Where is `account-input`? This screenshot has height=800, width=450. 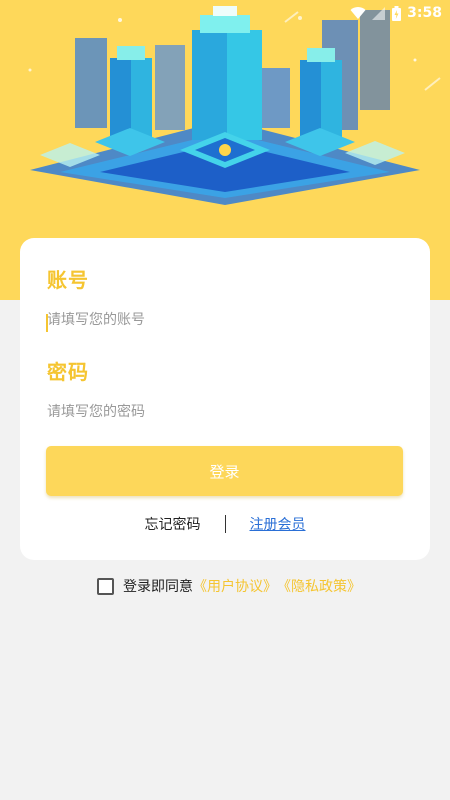
account-input is located at coordinates (217, 320).